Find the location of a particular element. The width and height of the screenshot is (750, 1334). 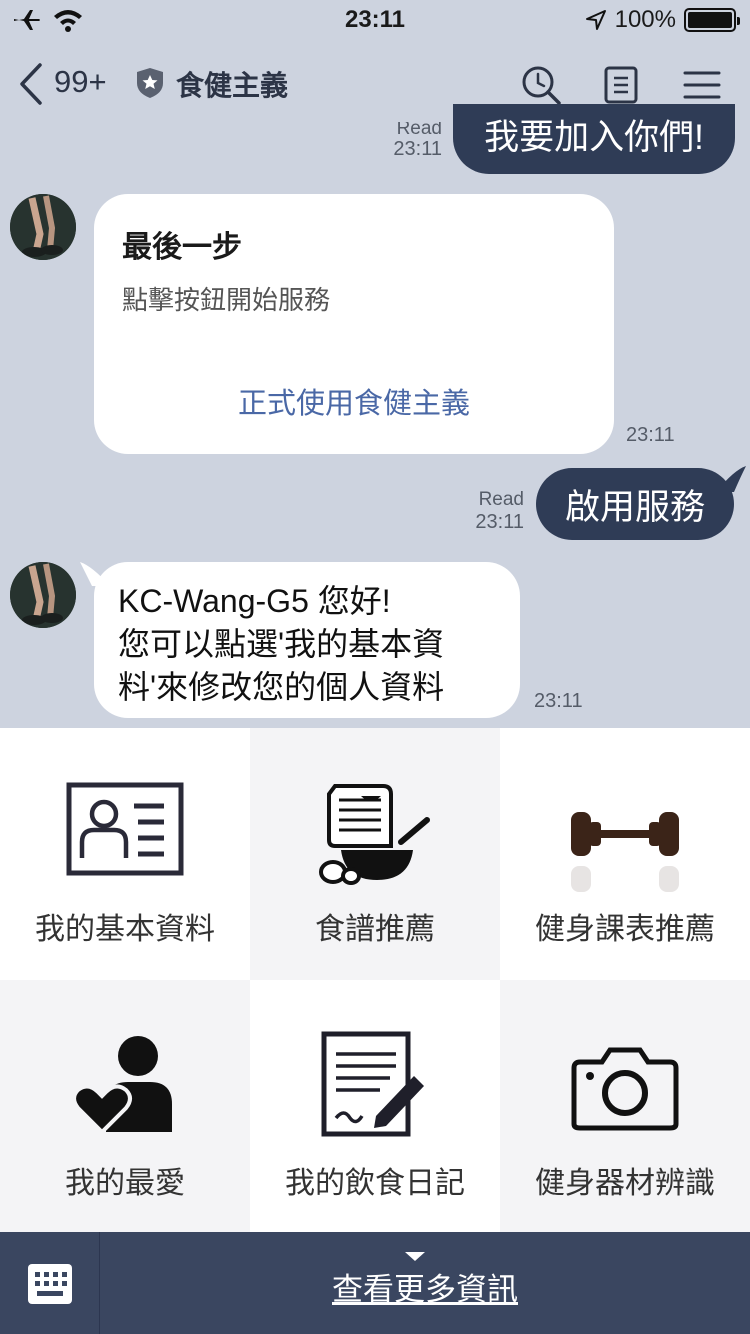

camera-icon is located at coordinates (625, 1089).